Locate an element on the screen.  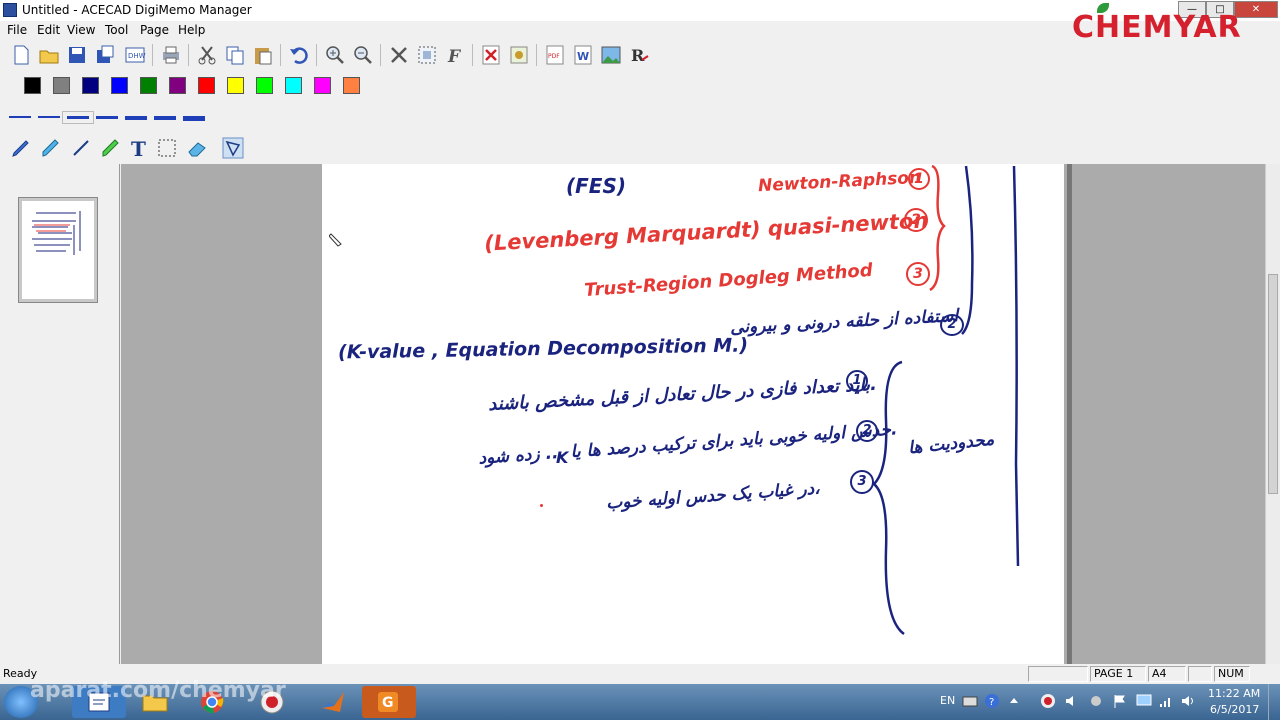
display-icon is located at coordinates (1144, 701).